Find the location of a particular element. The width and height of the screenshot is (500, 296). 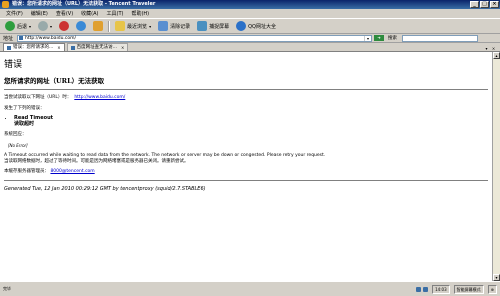

menu-help: 帮助(H) is located at coordinates (140, 13).